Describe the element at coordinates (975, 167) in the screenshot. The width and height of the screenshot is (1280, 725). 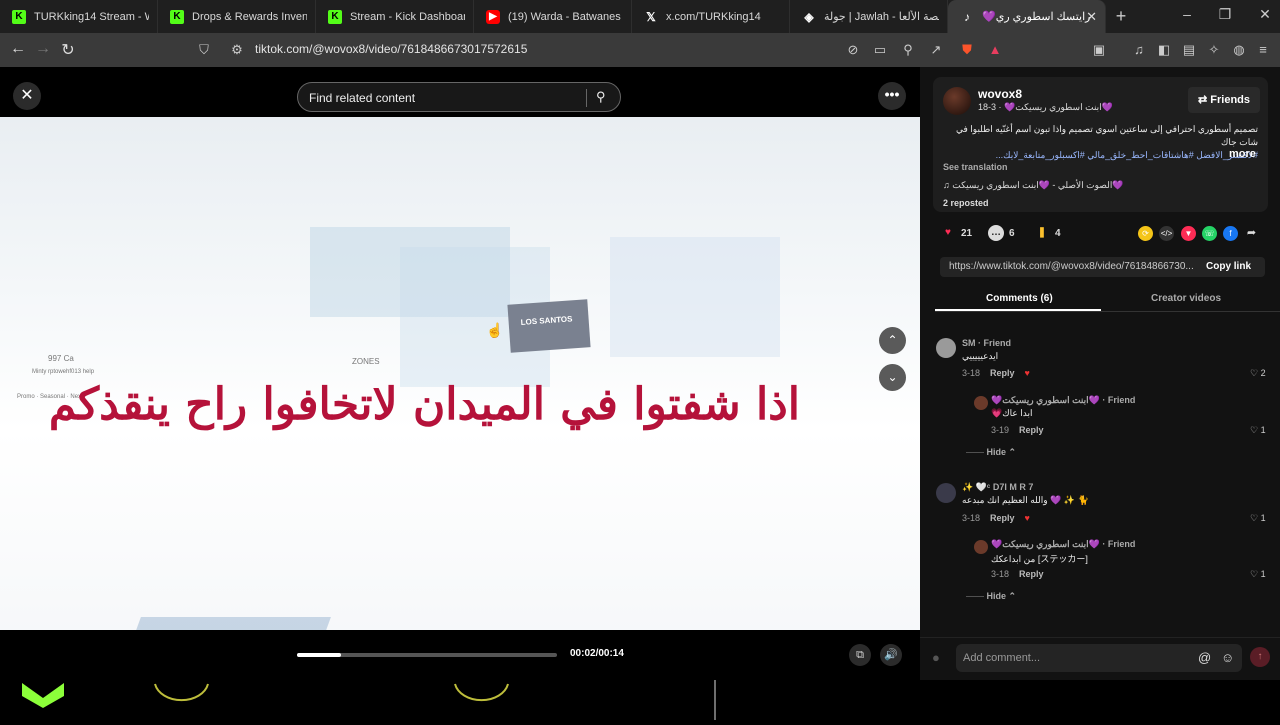
I see `see-translation-link: See translation` at that location.